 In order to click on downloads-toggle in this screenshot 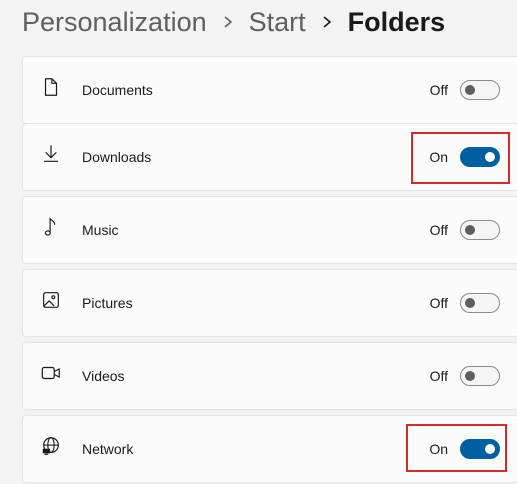, I will do `click(480, 157)`.